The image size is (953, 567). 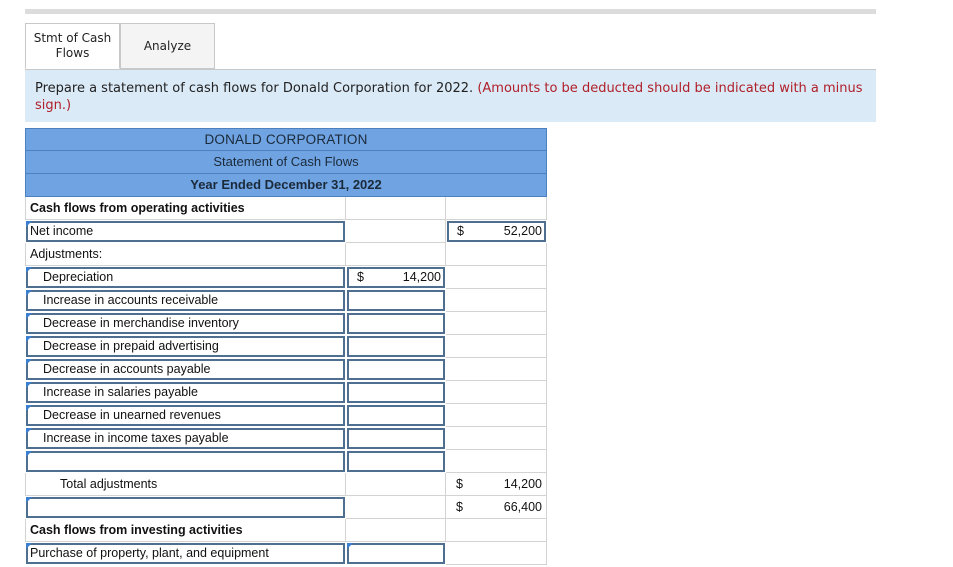 I want to click on statement-period: Year Ended December 31, 2022, so click(x=286, y=185).